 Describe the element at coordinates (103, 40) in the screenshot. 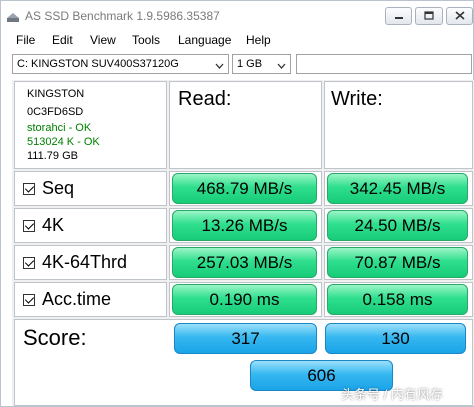

I see `menu-view: View` at that location.